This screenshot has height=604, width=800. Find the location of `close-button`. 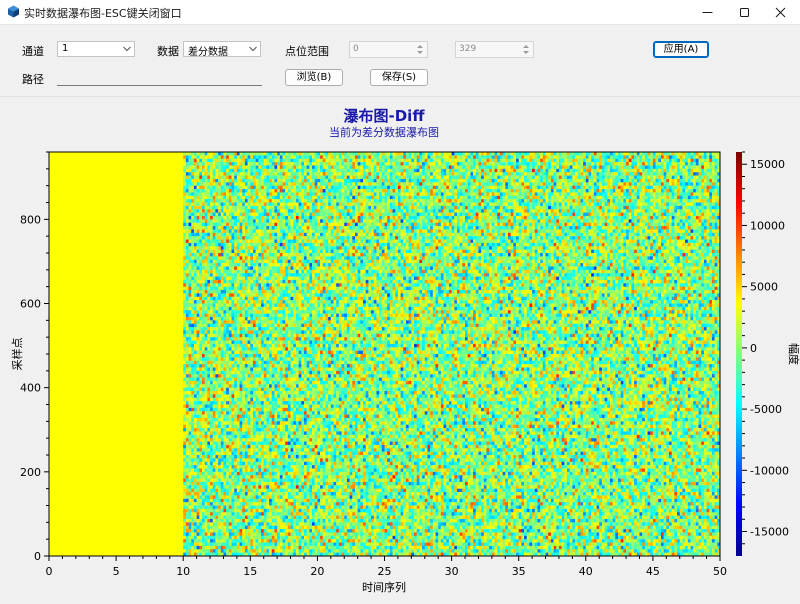

close-button is located at coordinates (779, 12).